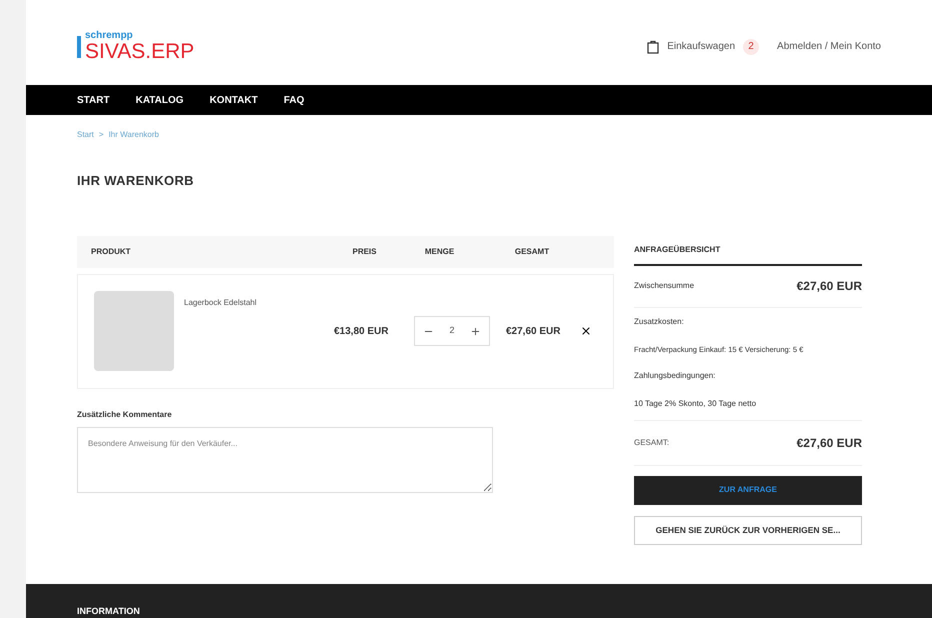  I want to click on extra-costs-label: Zusatzkosten:, so click(659, 322).